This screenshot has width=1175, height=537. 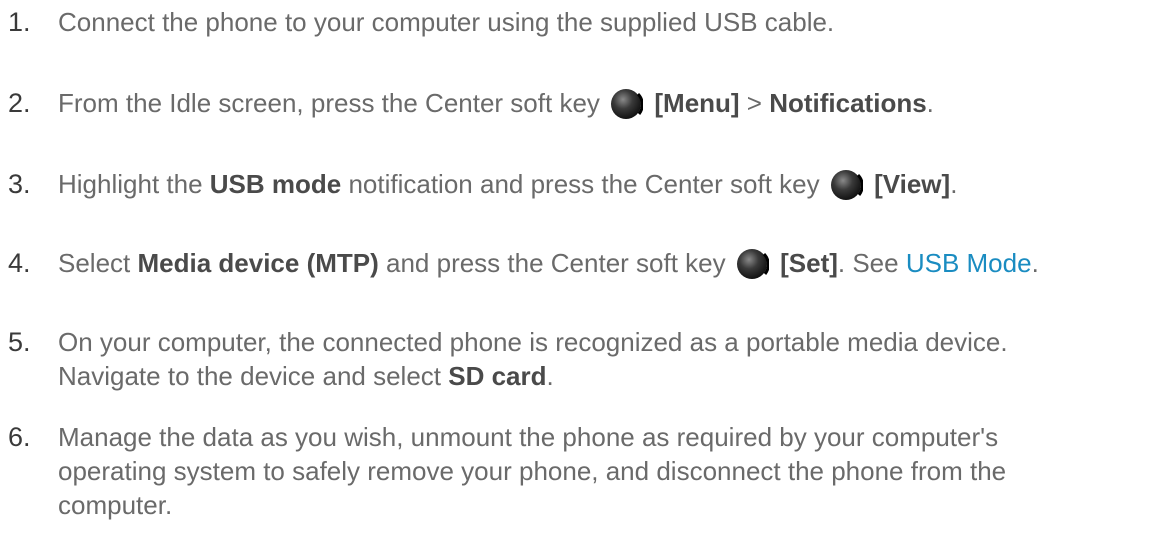 What do you see at coordinates (19, 184) in the screenshot?
I see `step-number: 3.` at bounding box center [19, 184].